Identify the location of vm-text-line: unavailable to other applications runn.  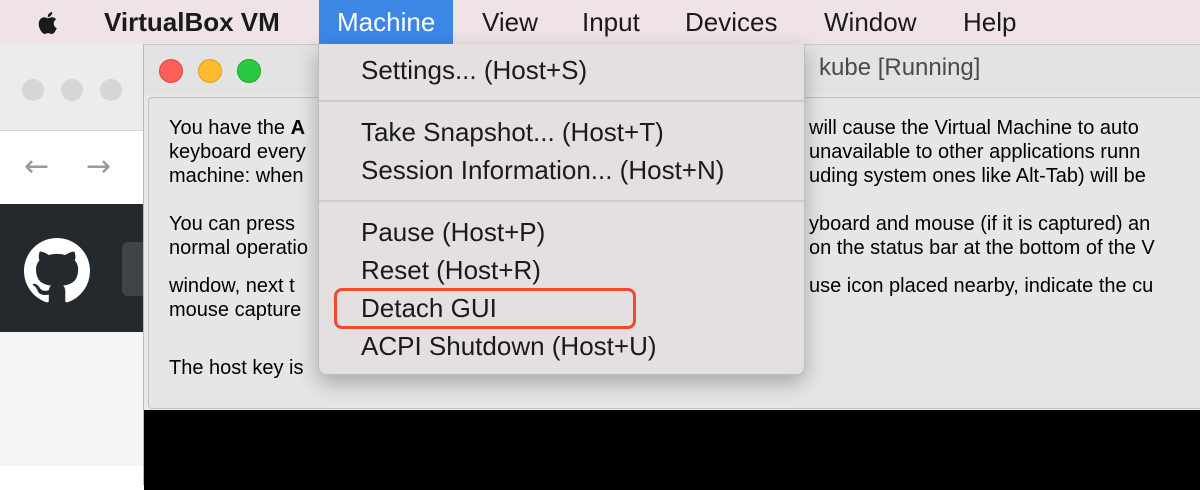
(975, 152).